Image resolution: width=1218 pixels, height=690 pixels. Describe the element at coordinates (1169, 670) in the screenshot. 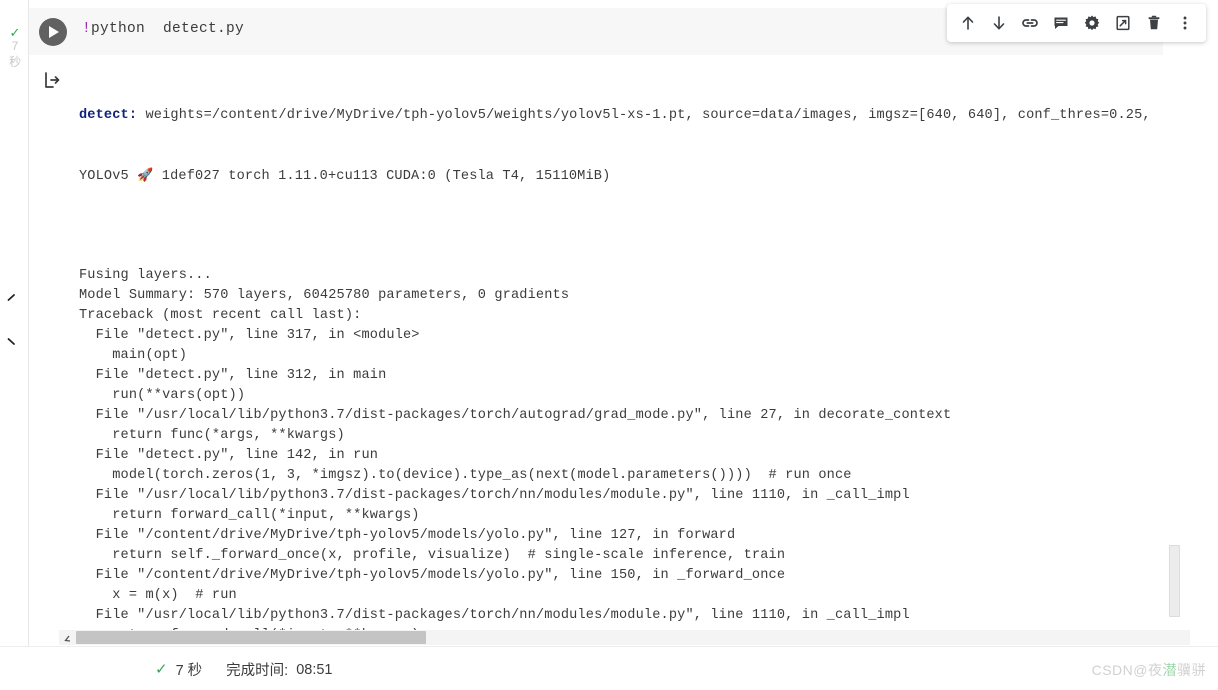

I see `watermark-highlight: 潜` at that location.